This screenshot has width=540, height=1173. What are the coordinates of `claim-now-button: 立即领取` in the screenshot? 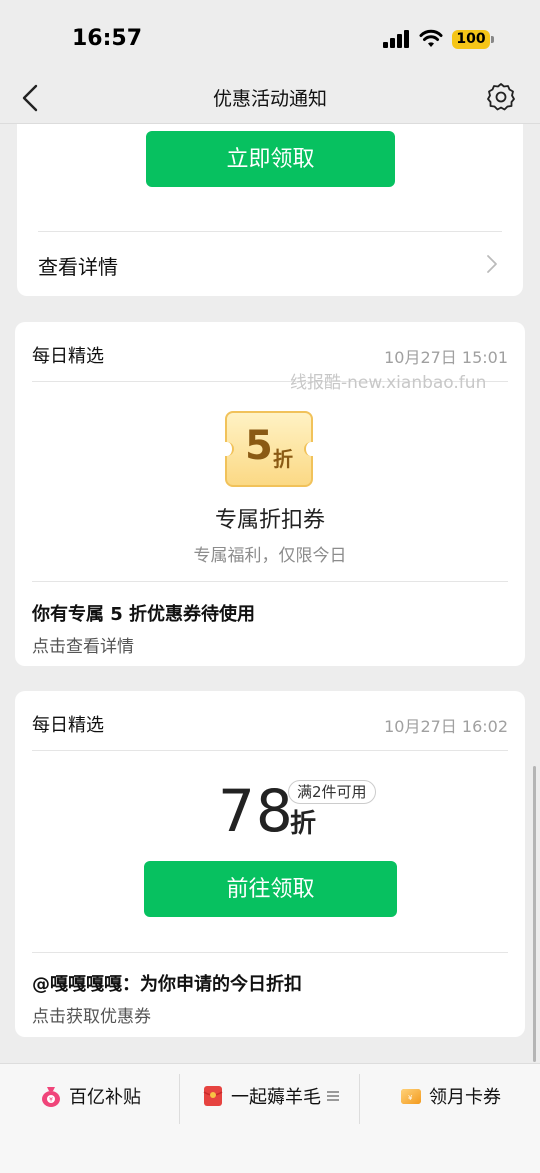 It's located at (270, 159).